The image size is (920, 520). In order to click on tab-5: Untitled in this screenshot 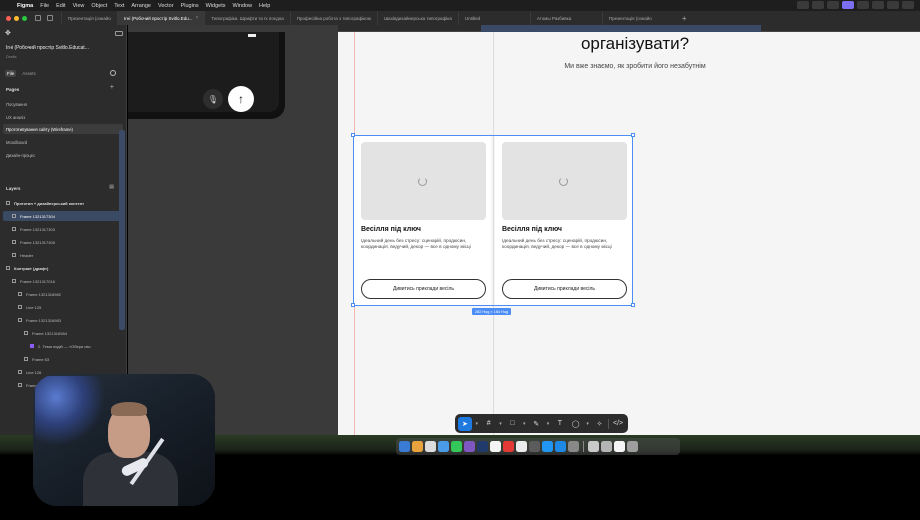, I will do `click(493, 18)`.